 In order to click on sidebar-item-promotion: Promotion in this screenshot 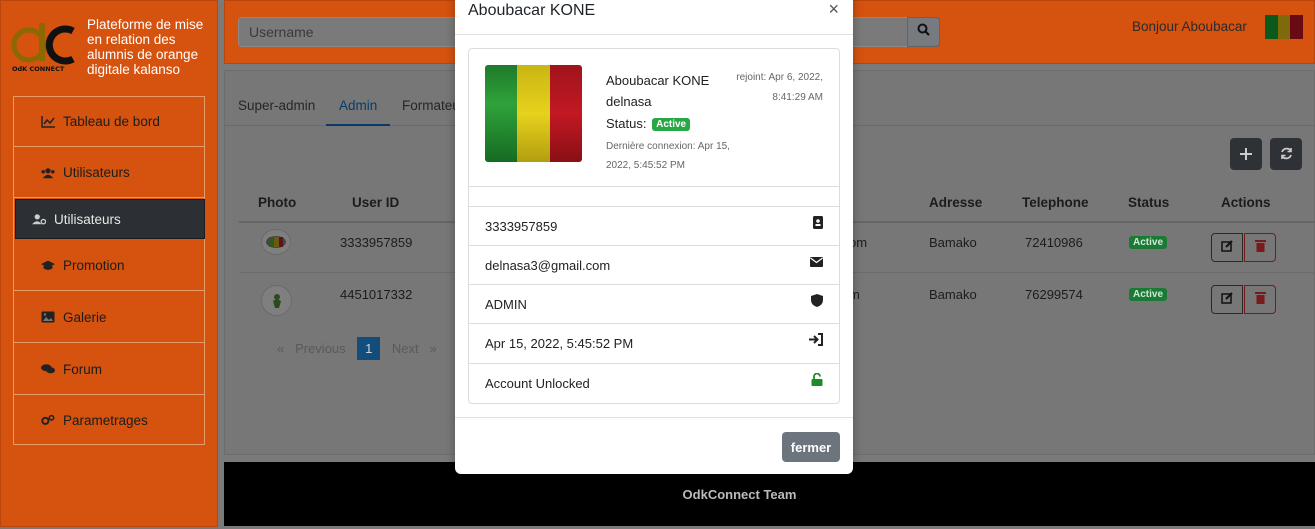, I will do `click(109, 265)`.